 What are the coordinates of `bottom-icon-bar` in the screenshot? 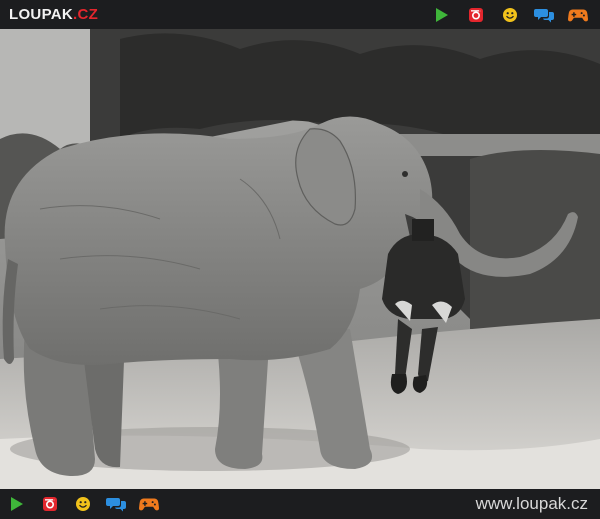 It's located at (83, 504).